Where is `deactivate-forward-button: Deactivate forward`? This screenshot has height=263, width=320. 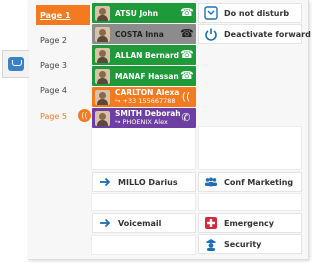
deactivate-forward-button: Deactivate forward is located at coordinates (254, 34).